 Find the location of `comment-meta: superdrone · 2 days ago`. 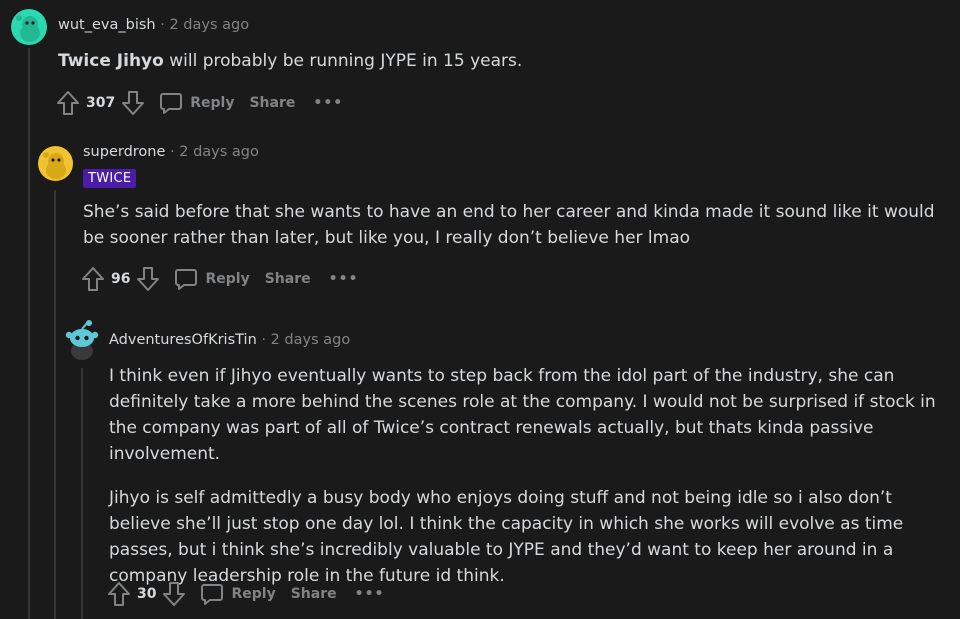

comment-meta: superdrone · 2 days ago is located at coordinates (171, 152).